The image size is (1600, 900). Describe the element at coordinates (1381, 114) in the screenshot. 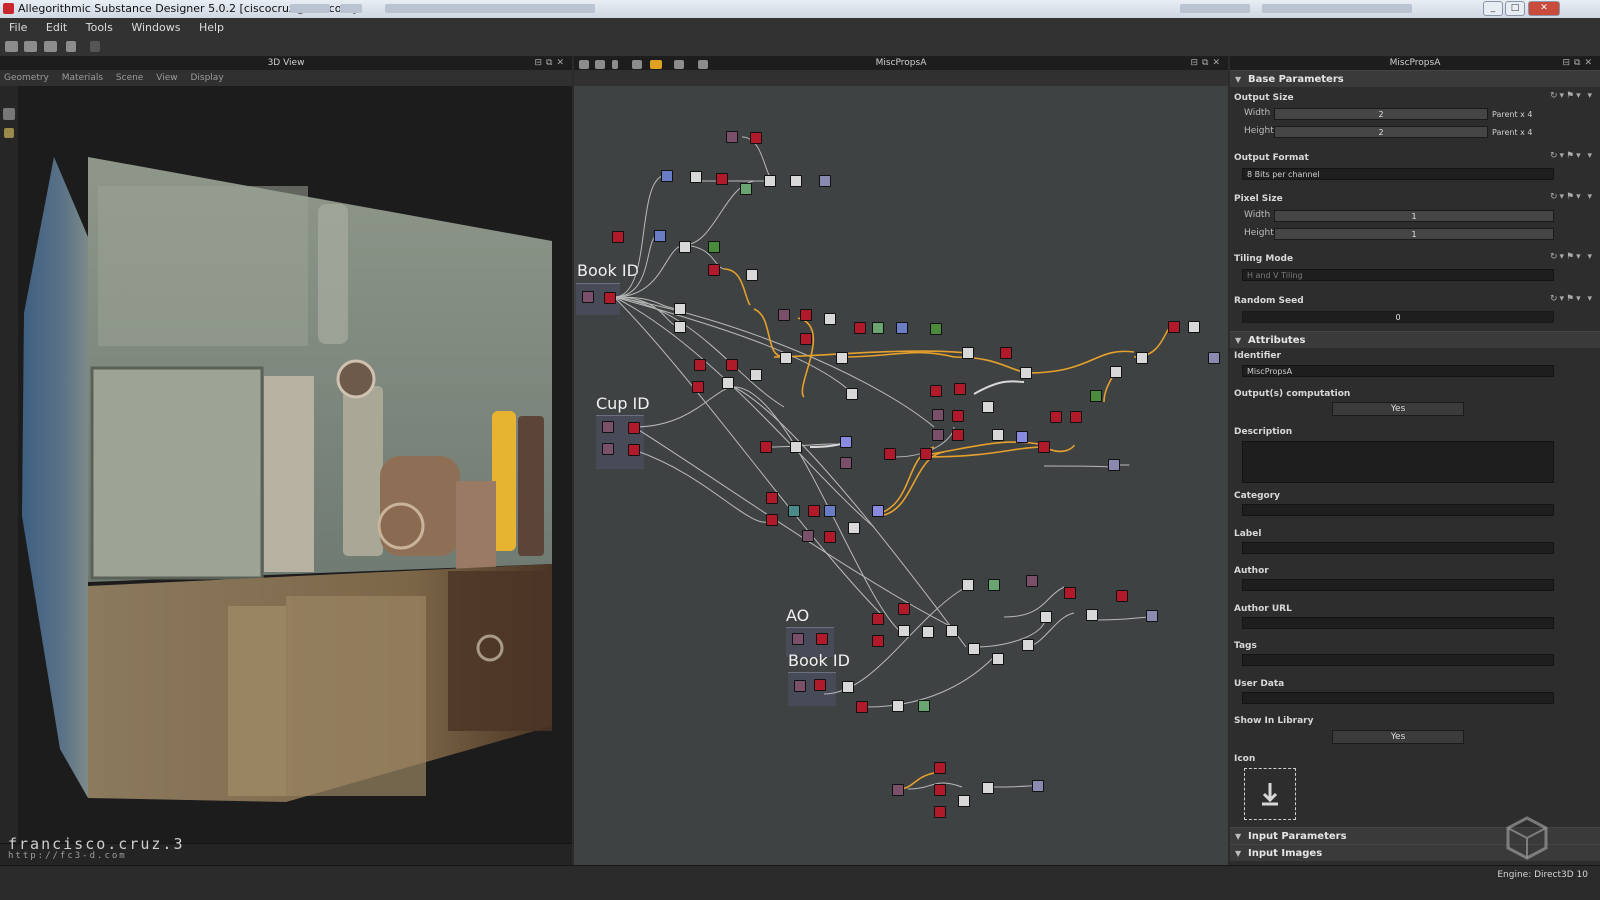

I see `output-width-slider: 2` at that location.